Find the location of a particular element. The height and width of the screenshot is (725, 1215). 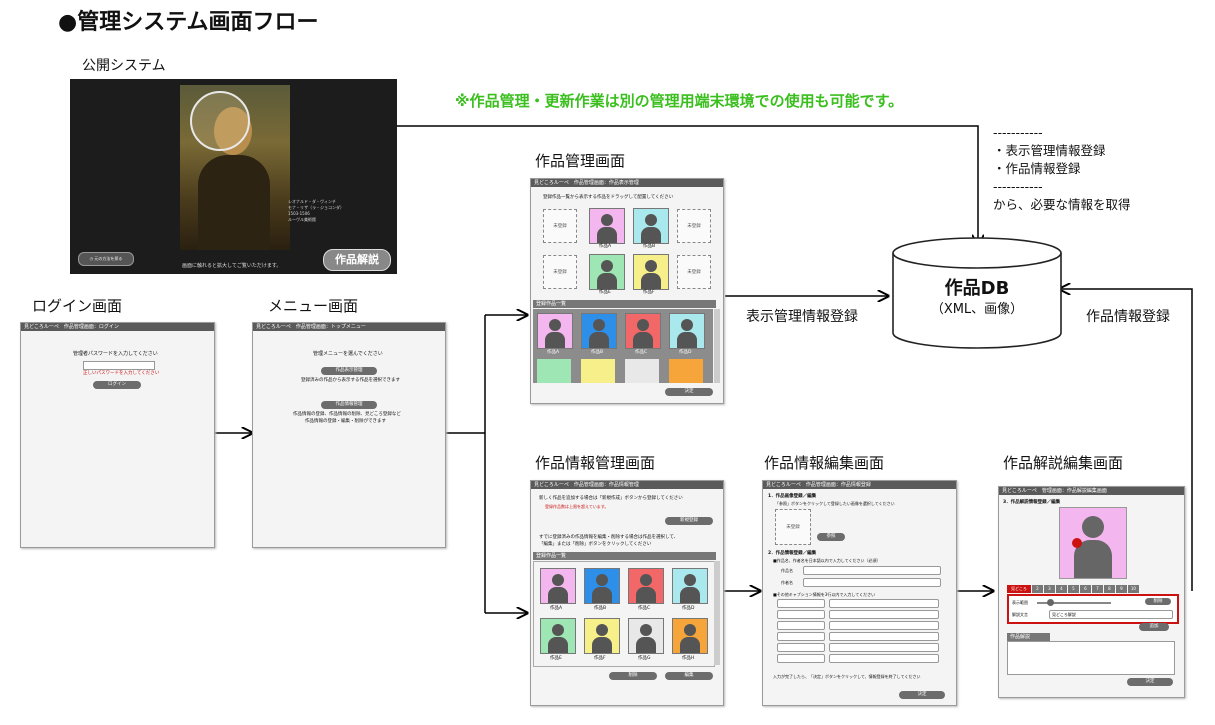

image-slot: 未登録 is located at coordinates (793, 527).